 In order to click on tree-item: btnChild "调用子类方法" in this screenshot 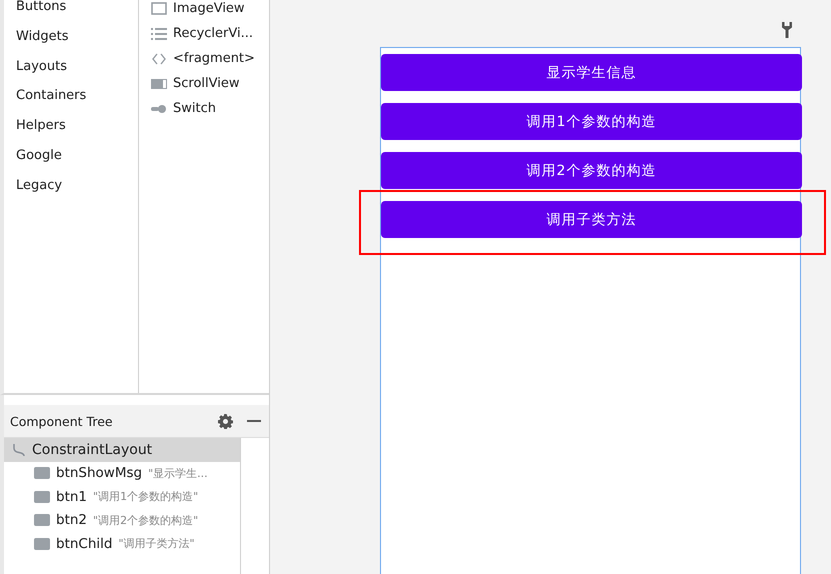, I will do `click(122, 544)`.